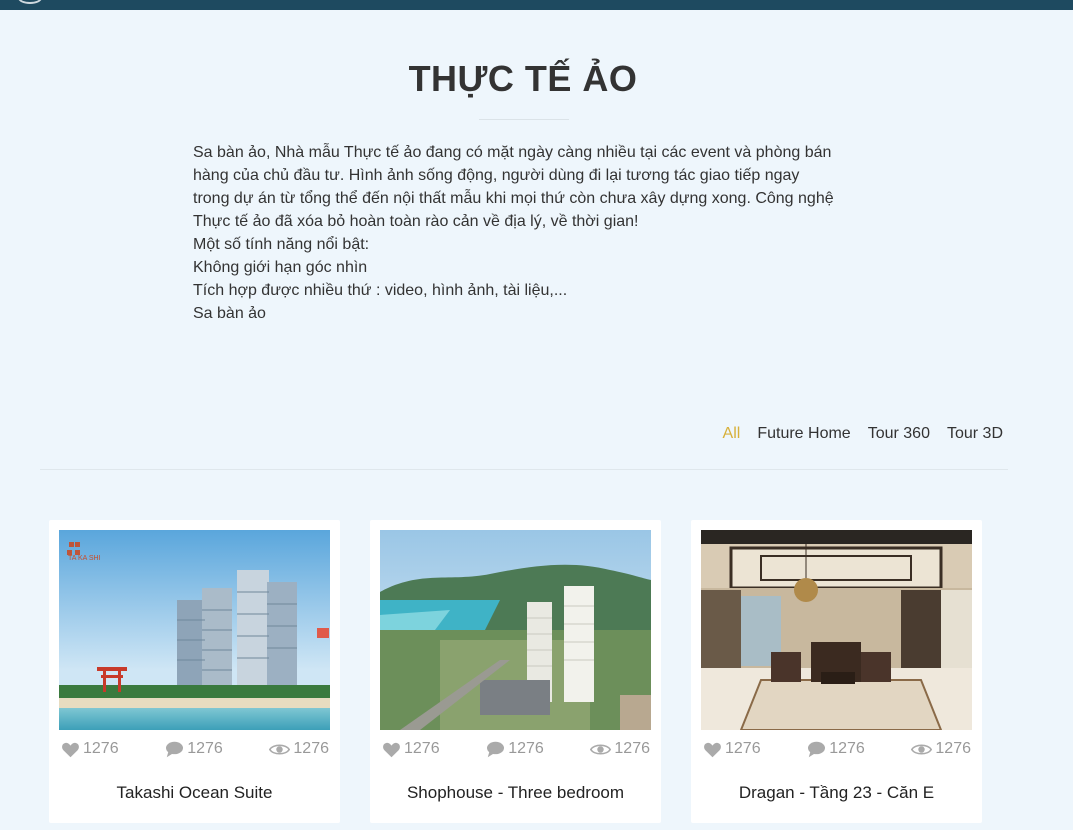 This screenshot has height=830, width=1073. What do you see at coordinates (194, 630) in the screenshot?
I see `project-thumbnail: TA KA SHI` at bounding box center [194, 630].